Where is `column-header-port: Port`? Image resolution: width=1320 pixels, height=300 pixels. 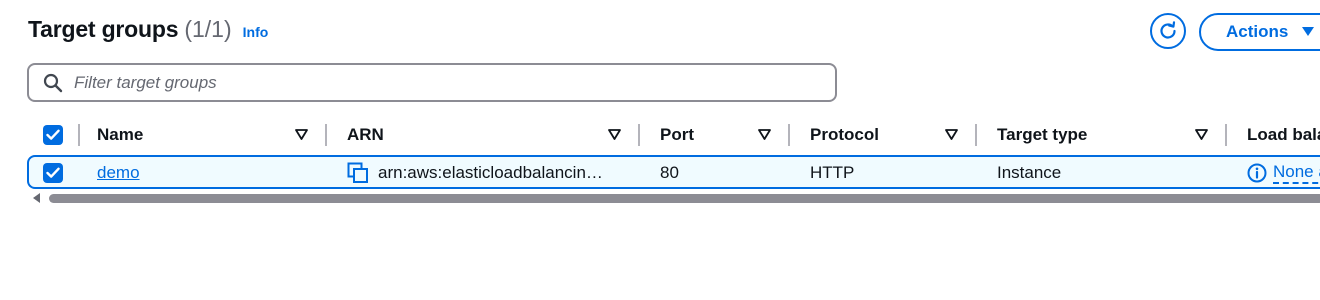
column-header-port: Port is located at coordinates (677, 135).